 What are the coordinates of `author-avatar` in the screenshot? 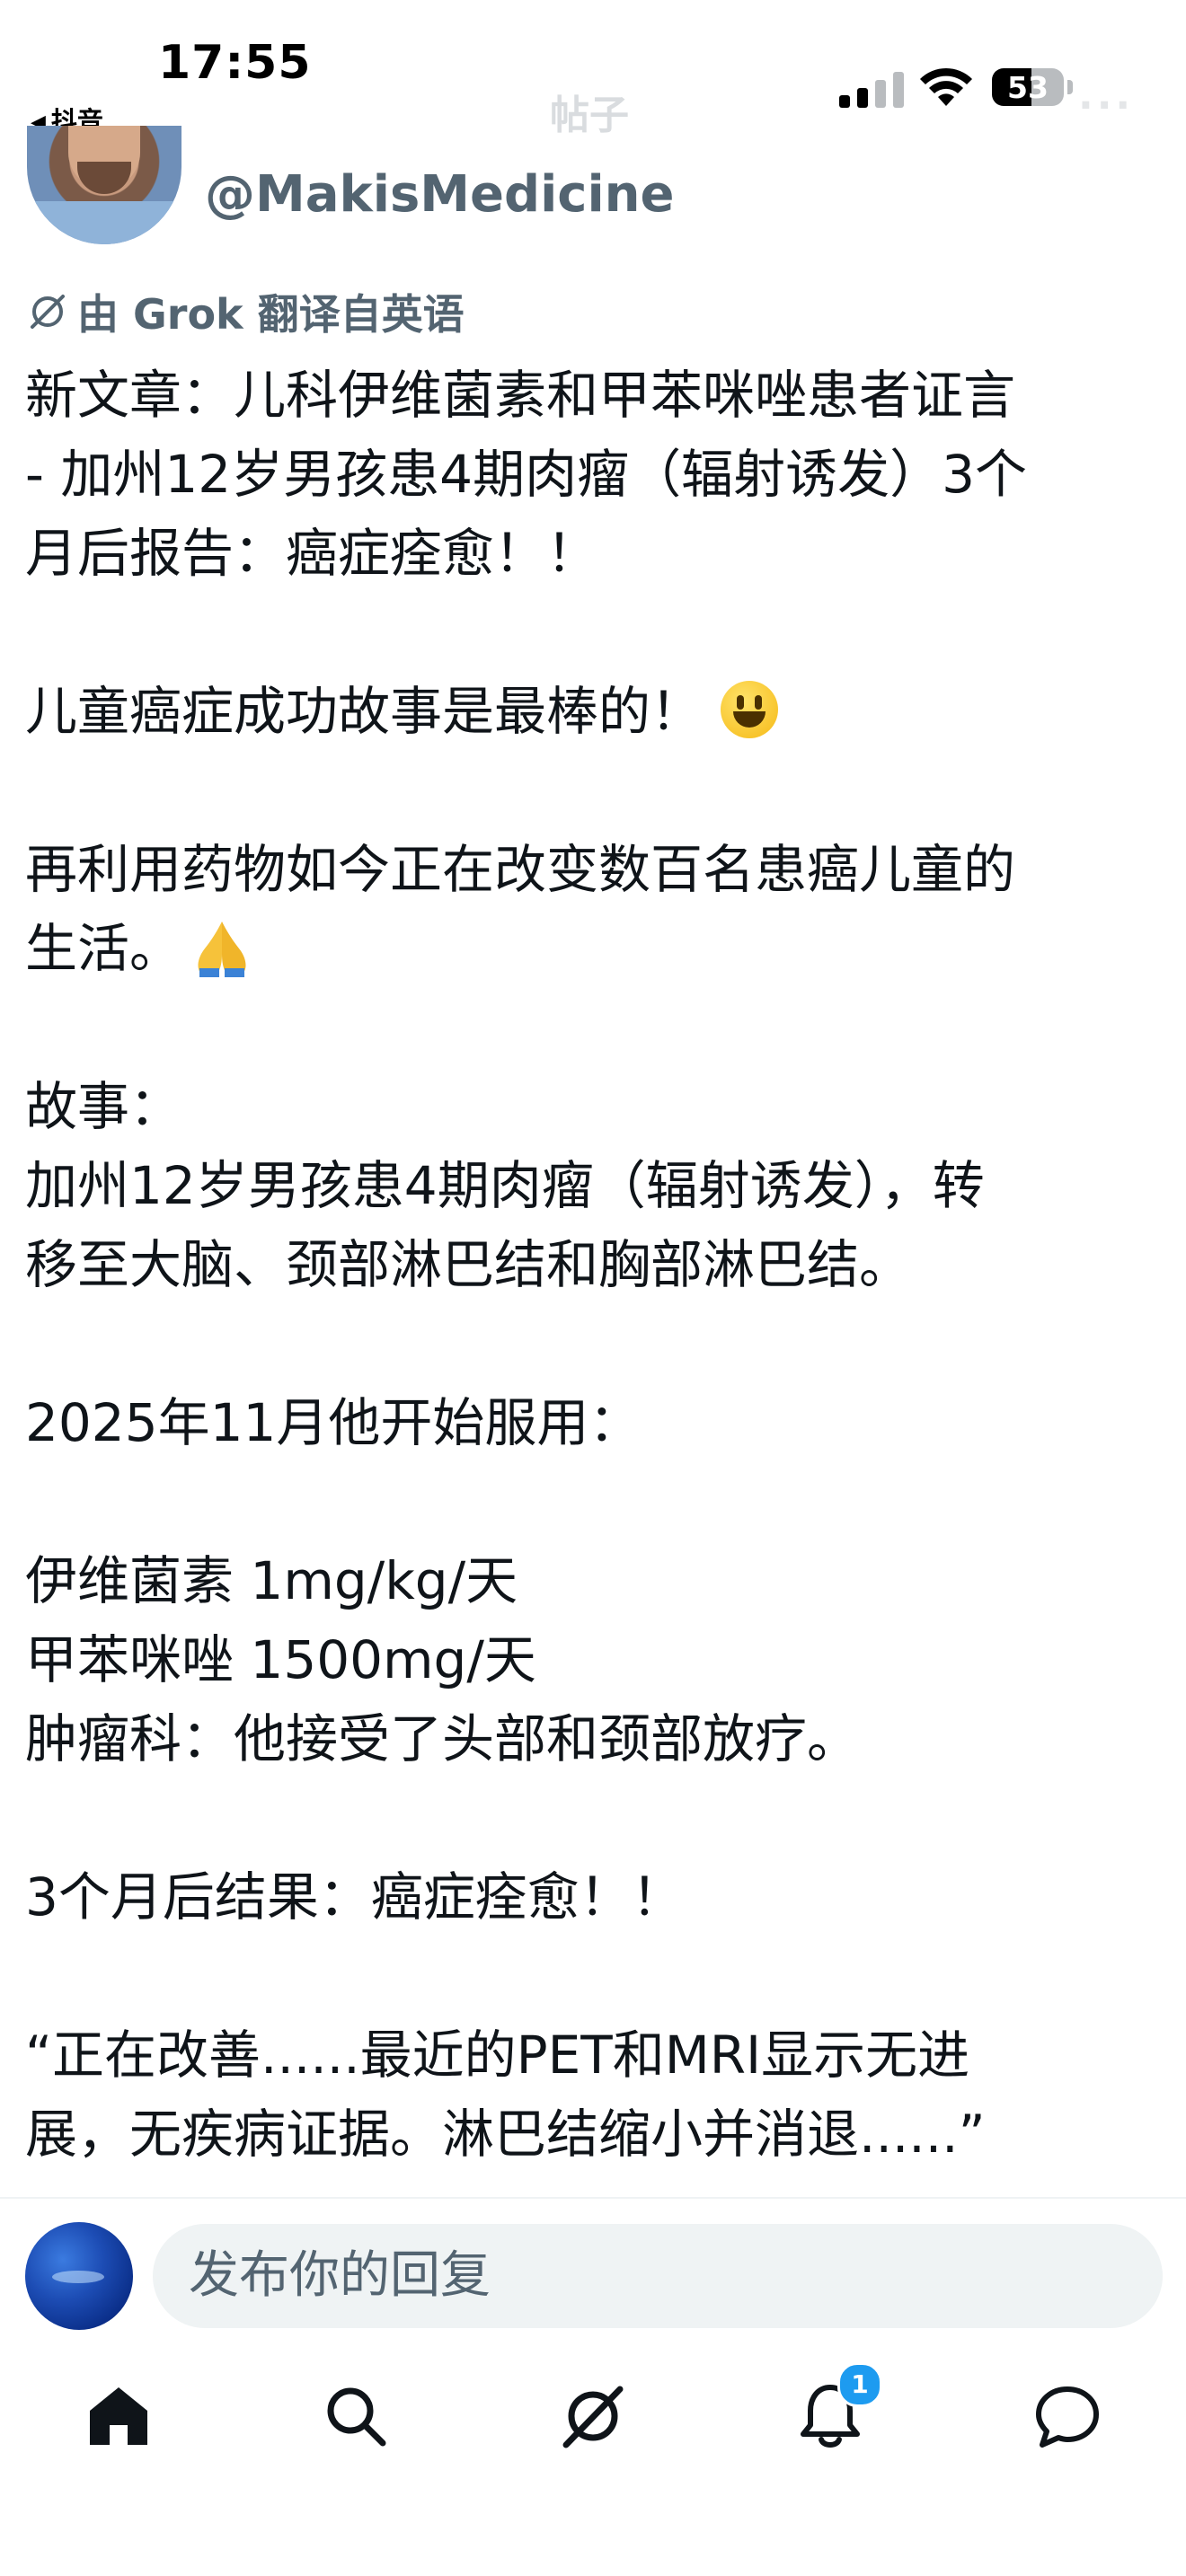 It's located at (104, 185).